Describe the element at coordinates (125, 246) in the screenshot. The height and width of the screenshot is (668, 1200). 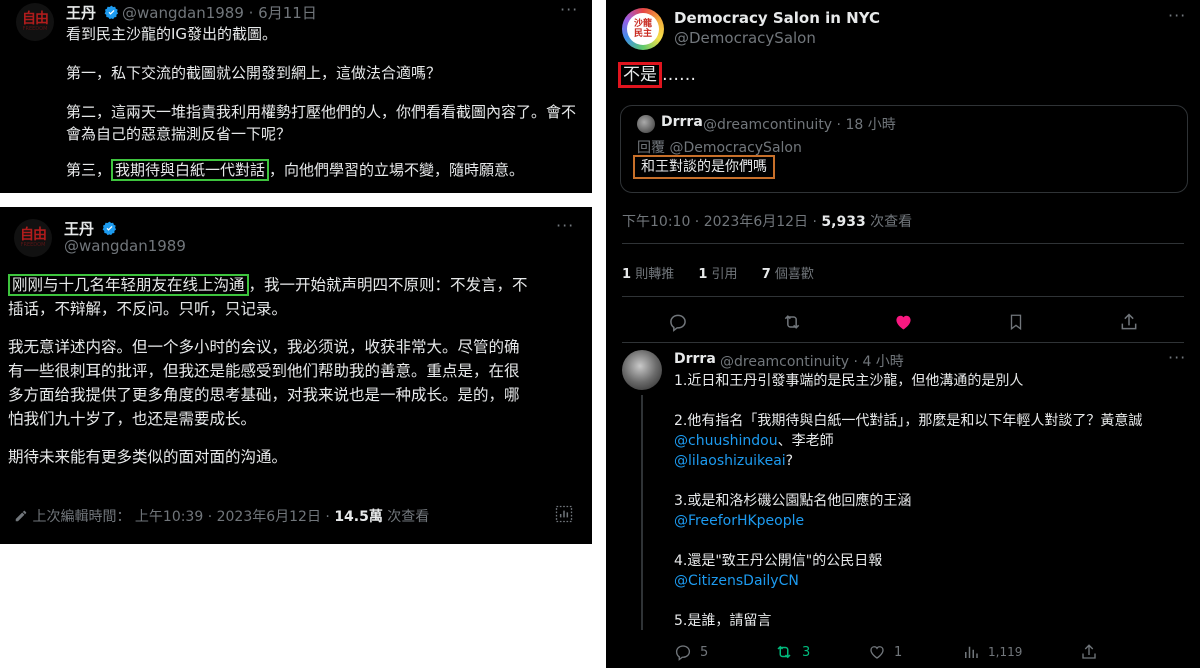
I see `author-handle: @wangdan1989` at that location.